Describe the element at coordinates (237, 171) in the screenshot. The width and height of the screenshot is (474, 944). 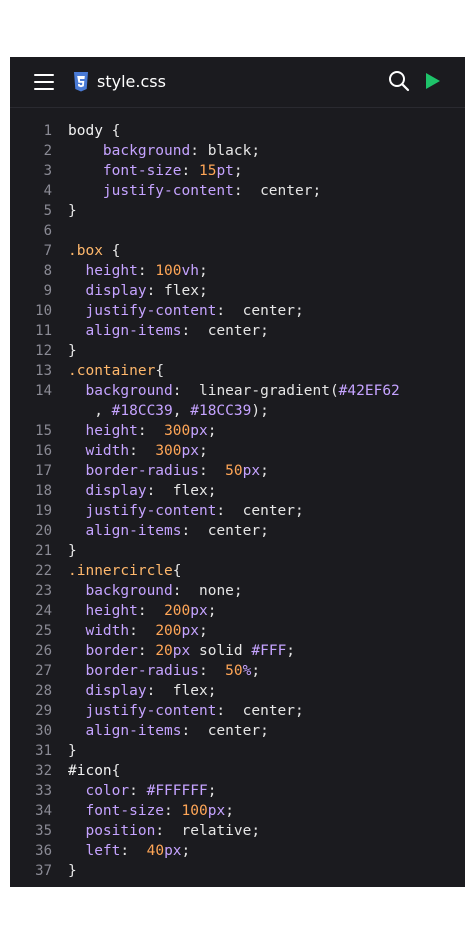
I see `code-line: 3 font-size: 15pt;` at that location.